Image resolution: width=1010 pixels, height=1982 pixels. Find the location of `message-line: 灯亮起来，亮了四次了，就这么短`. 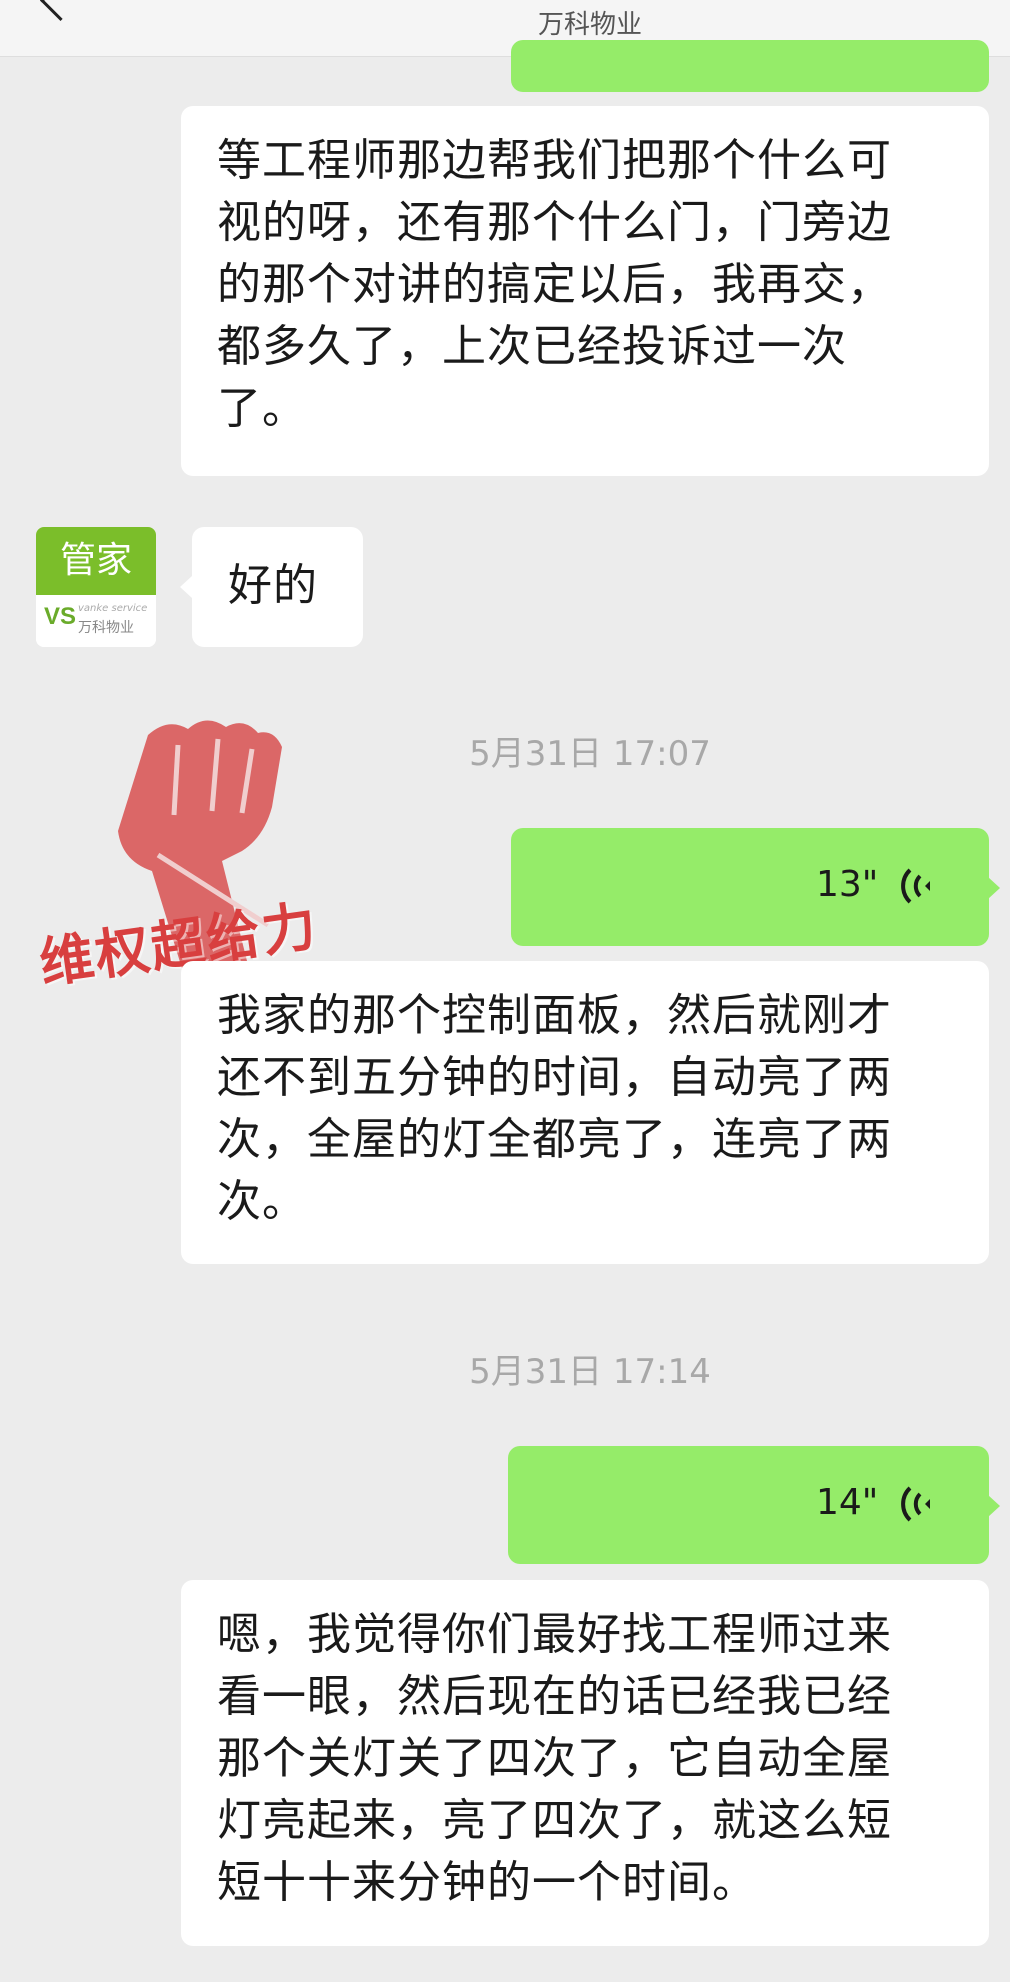

message-line: 灯亮起来，亮了四次了，就这么短 is located at coordinates (554, 1820).